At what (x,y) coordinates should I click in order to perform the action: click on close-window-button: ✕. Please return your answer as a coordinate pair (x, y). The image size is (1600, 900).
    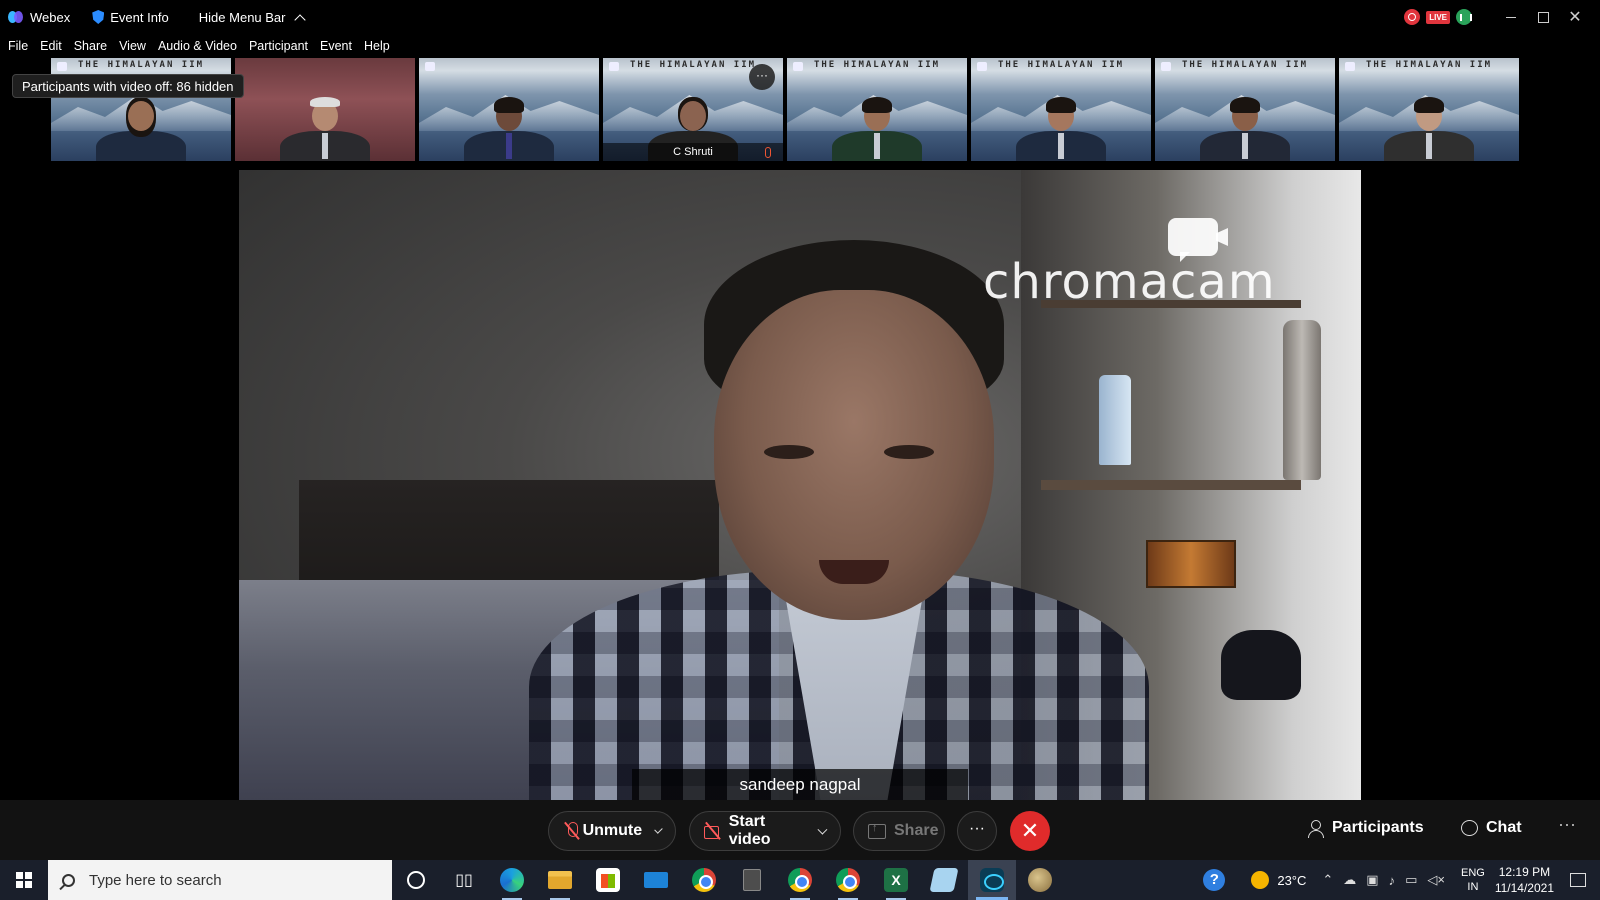
    Looking at the image, I should click on (1575, 17).